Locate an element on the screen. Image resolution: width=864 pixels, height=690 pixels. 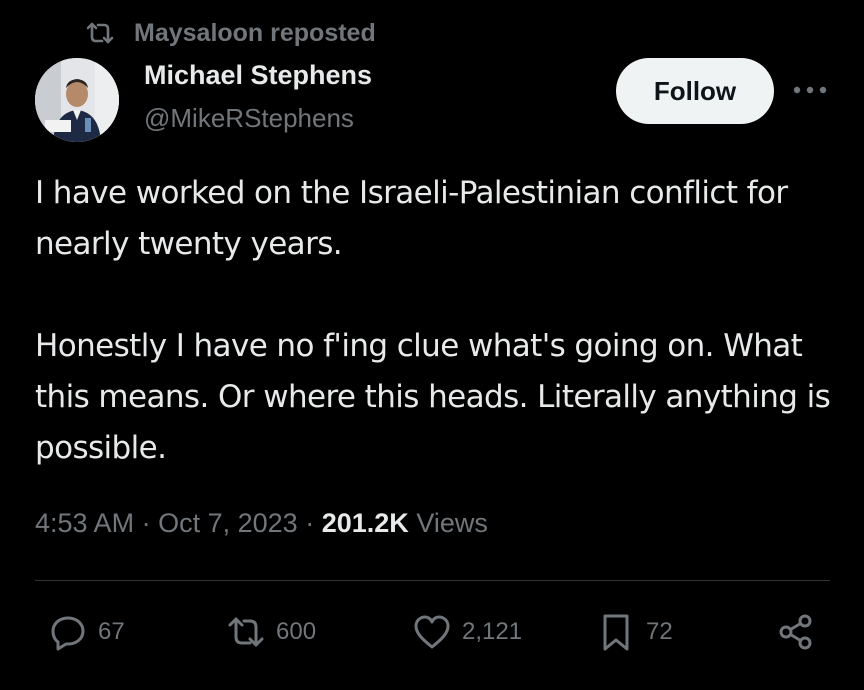
repost-header: Maysaloon reposted is located at coordinates (230, 33).